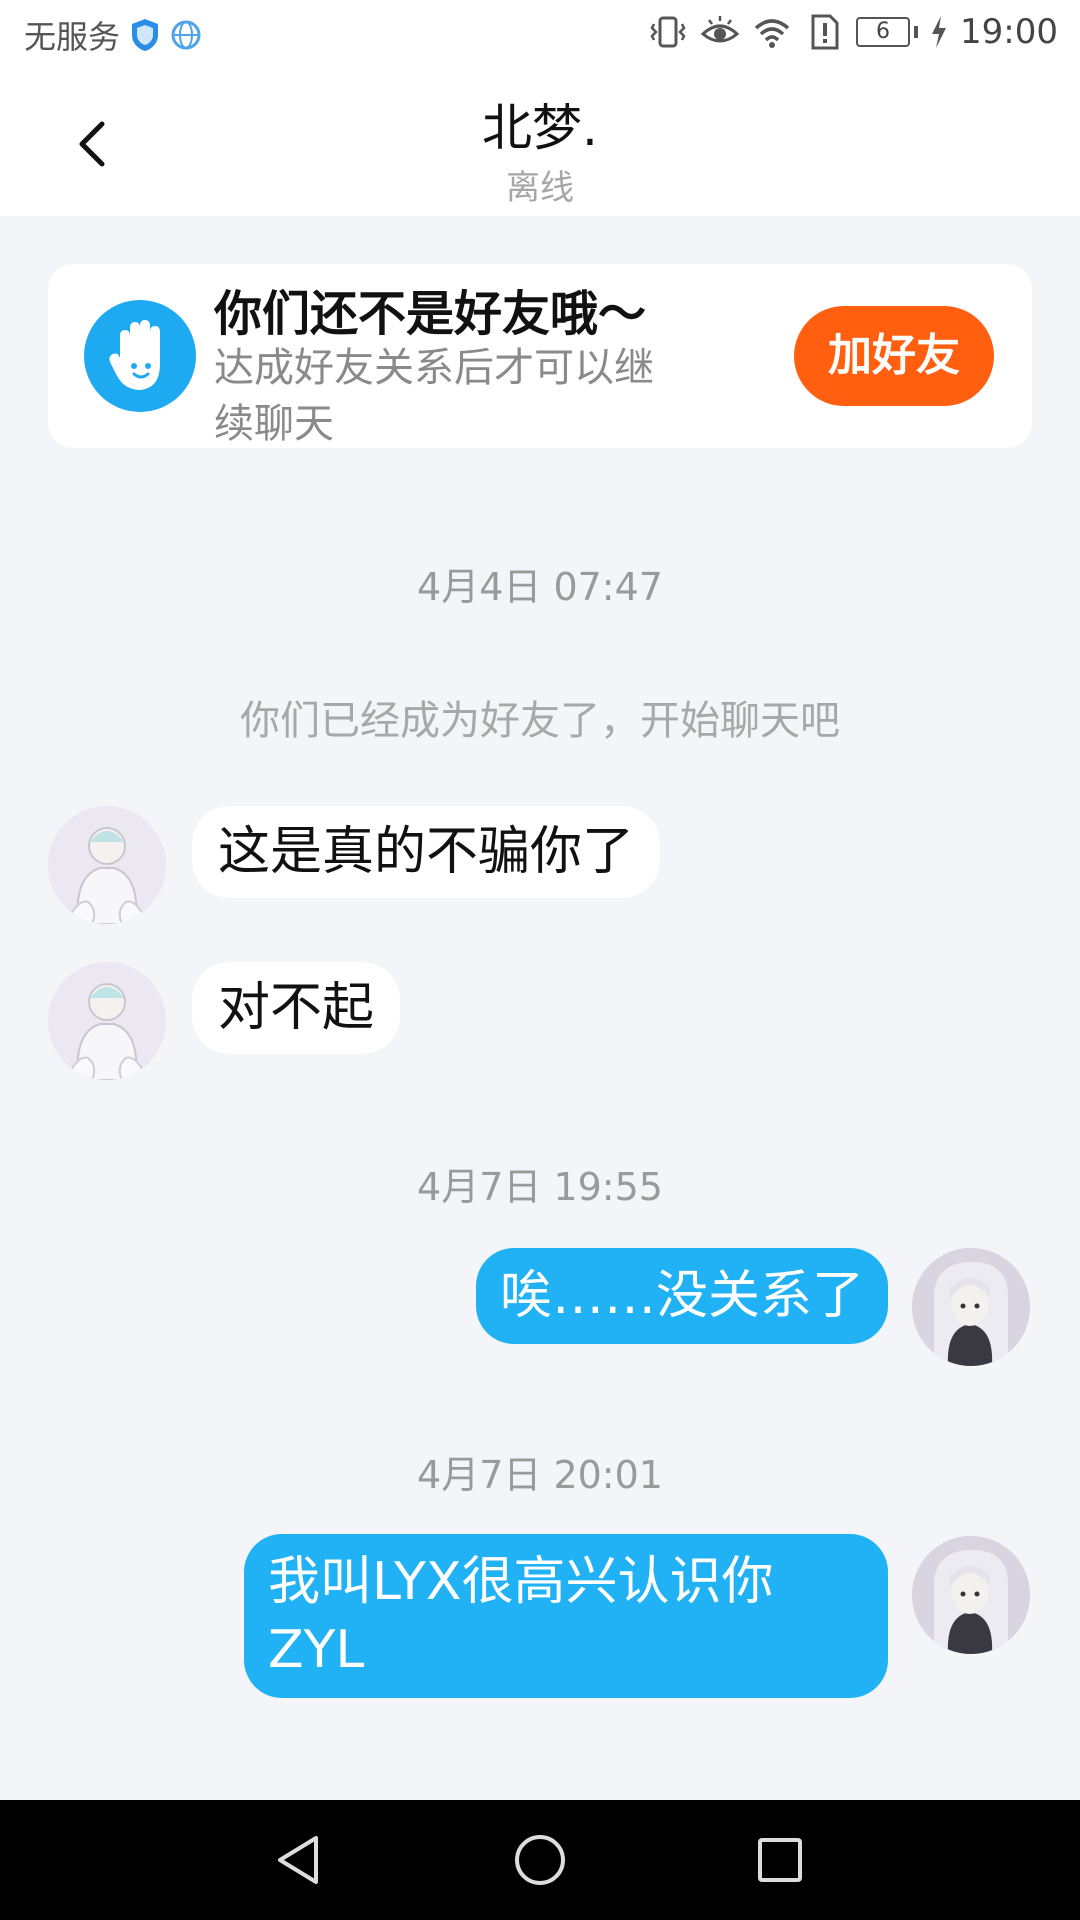 This screenshot has width=1080, height=1920. What do you see at coordinates (540, 1475) in the screenshot?
I see `message-timestamp: 4月7日 20:01` at bounding box center [540, 1475].